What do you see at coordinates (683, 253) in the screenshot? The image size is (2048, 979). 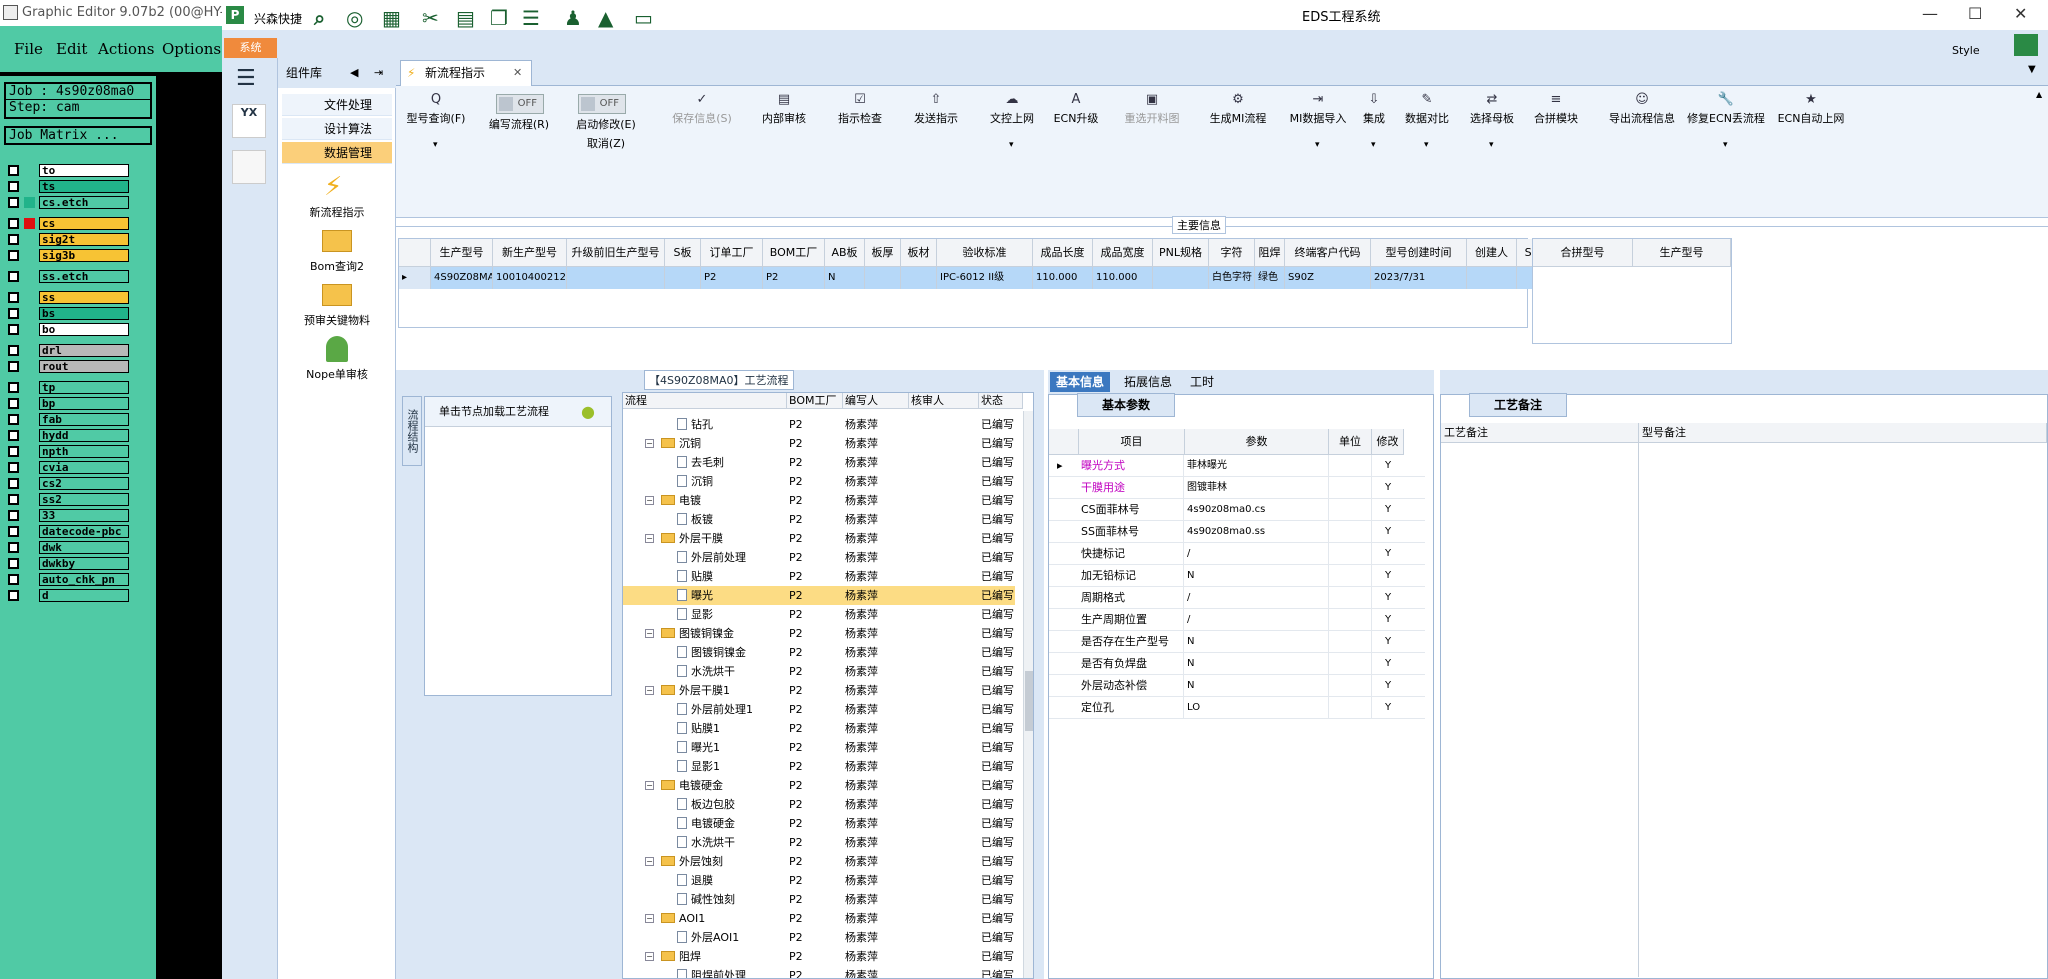 I see `column-header: S板` at bounding box center [683, 253].